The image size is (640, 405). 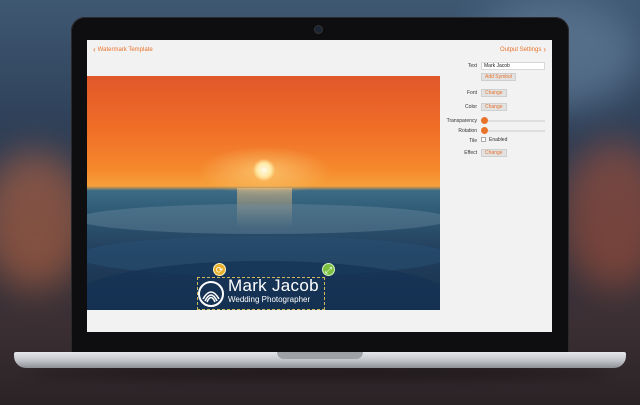 I want to click on chevron-left-icon: ‹, so click(x=94, y=49).